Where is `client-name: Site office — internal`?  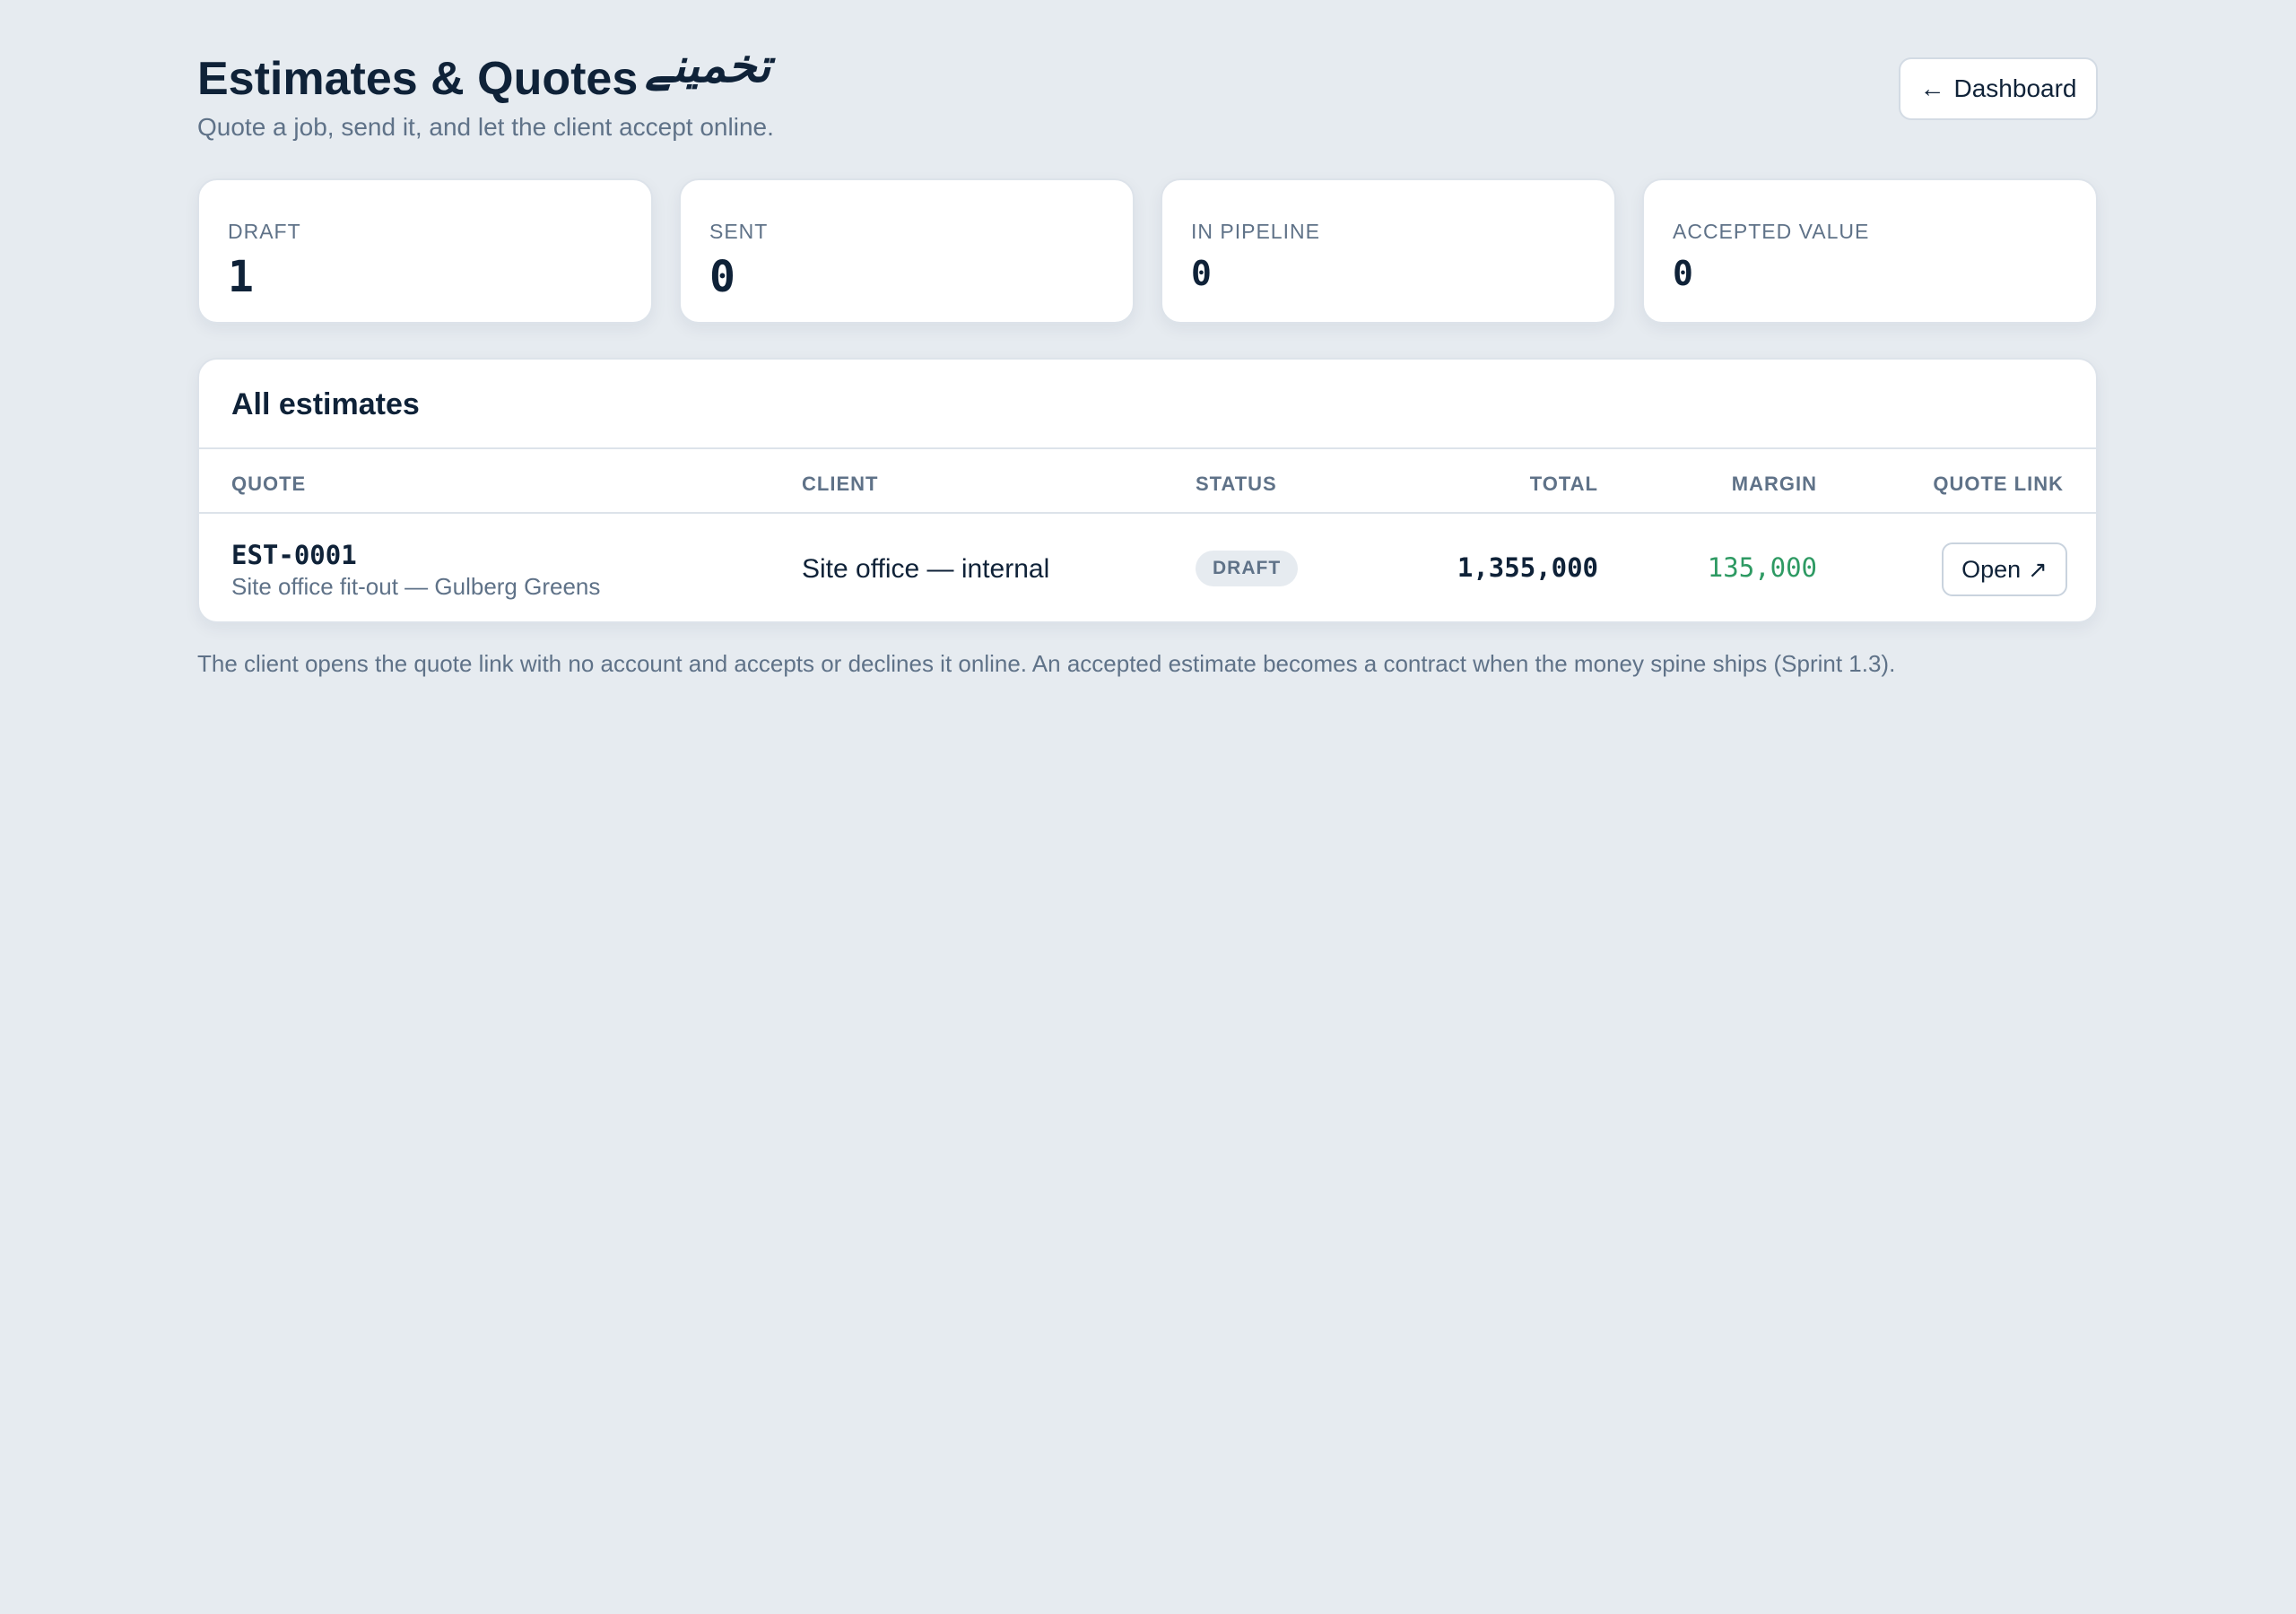 client-name: Site office — internal is located at coordinates (926, 569).